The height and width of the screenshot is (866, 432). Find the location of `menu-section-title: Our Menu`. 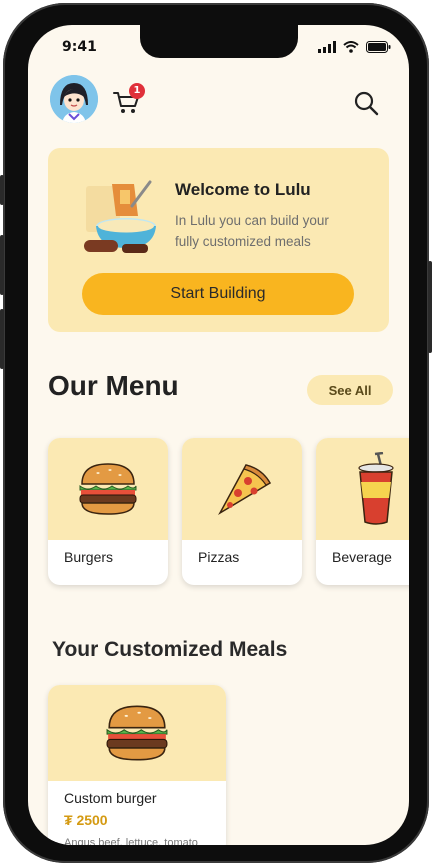

menu-section-title: Our Menu is located at coordinates (113, 385).